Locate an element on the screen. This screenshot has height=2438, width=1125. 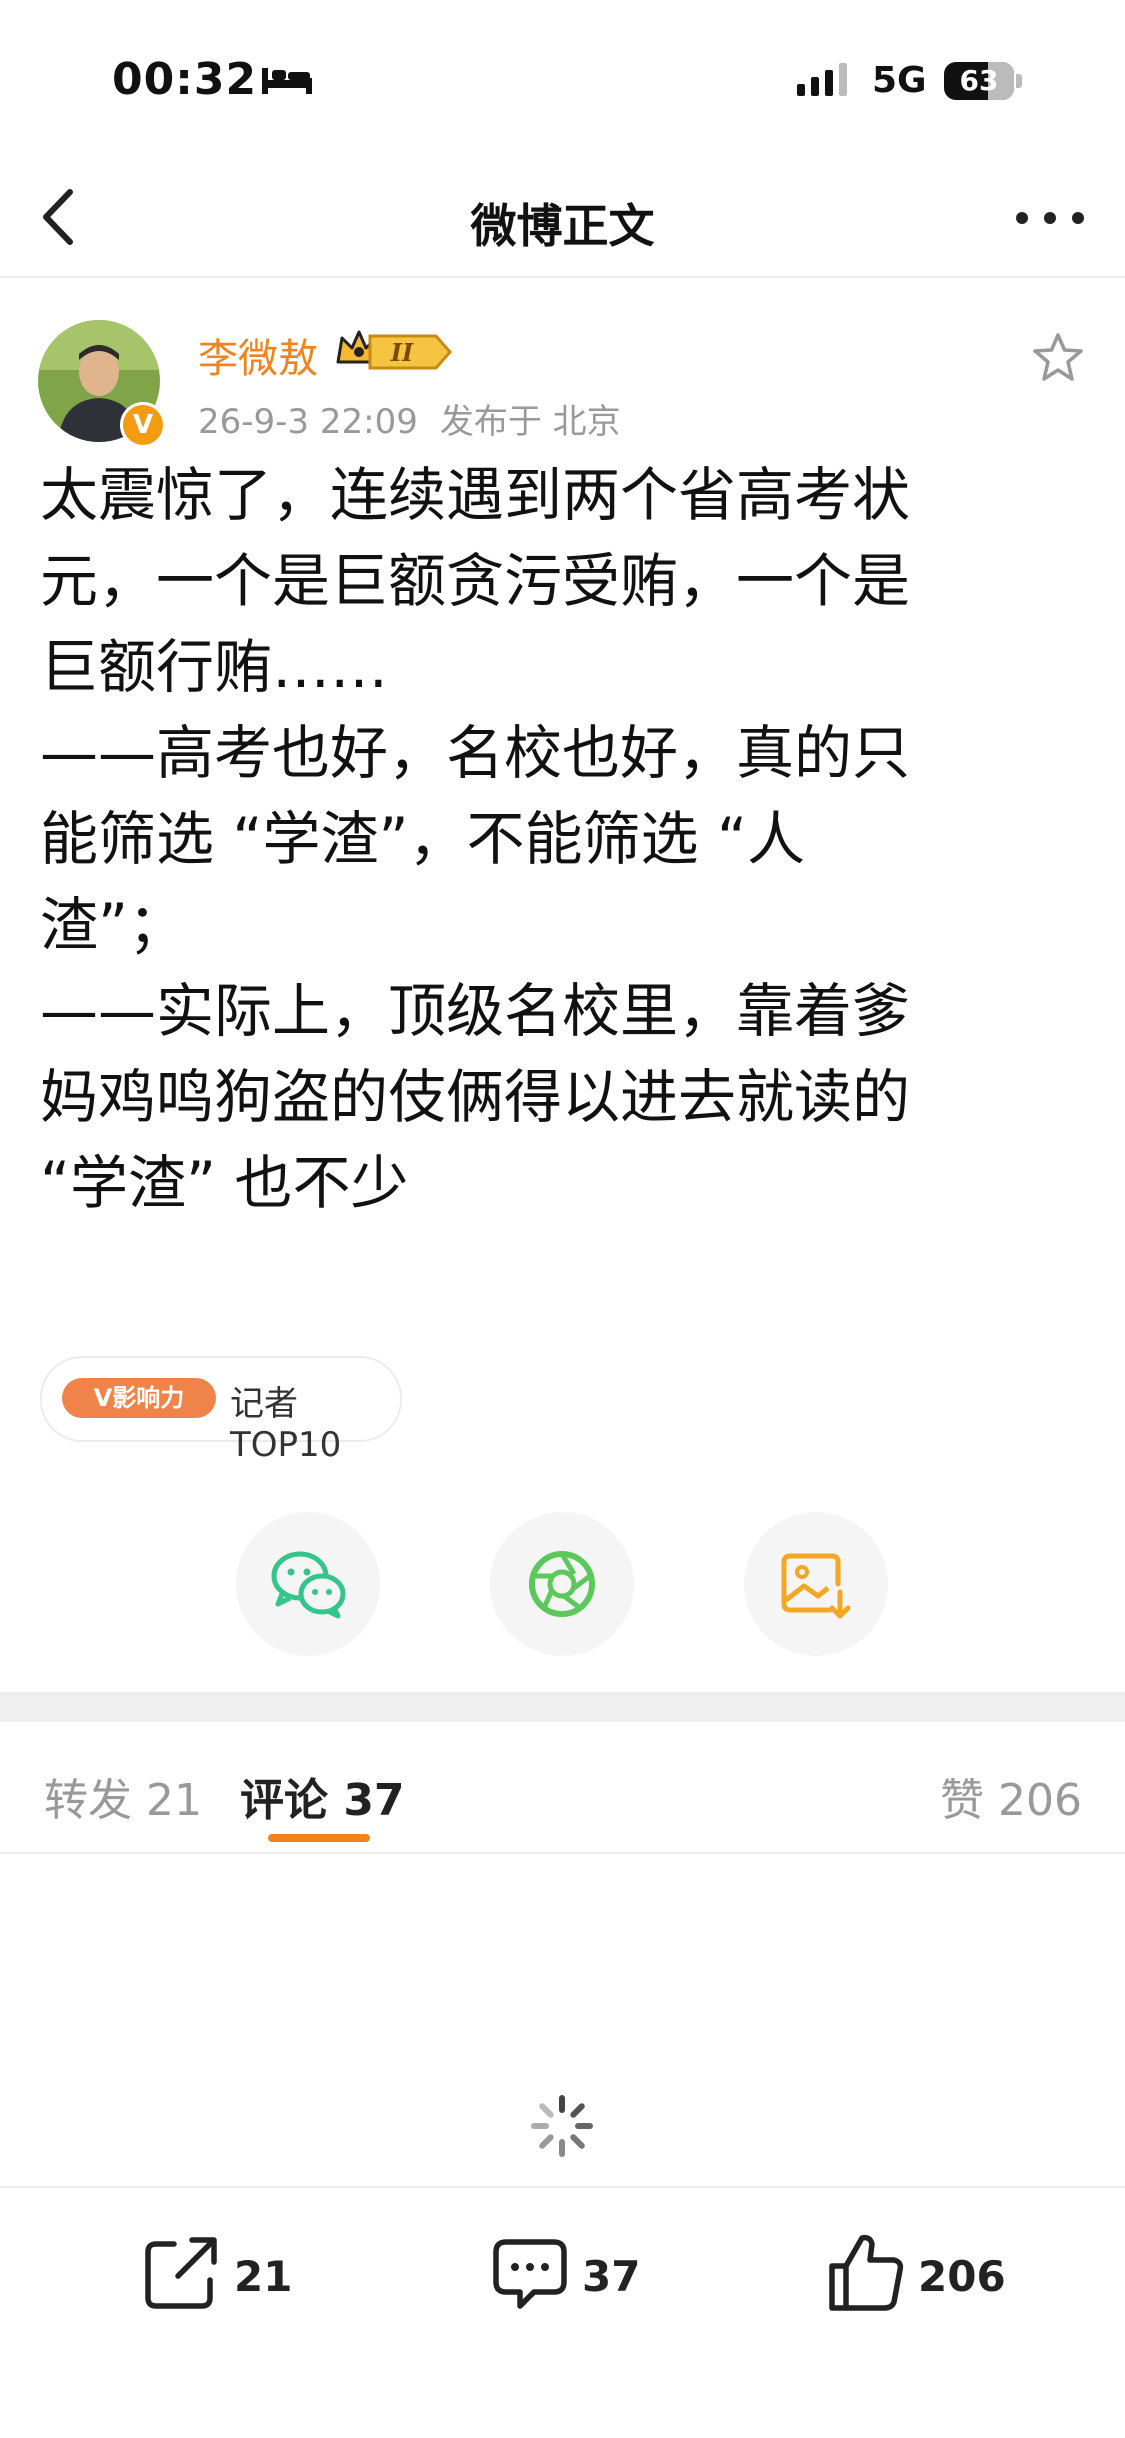
section-divider is located at coordinates (562, 1707).